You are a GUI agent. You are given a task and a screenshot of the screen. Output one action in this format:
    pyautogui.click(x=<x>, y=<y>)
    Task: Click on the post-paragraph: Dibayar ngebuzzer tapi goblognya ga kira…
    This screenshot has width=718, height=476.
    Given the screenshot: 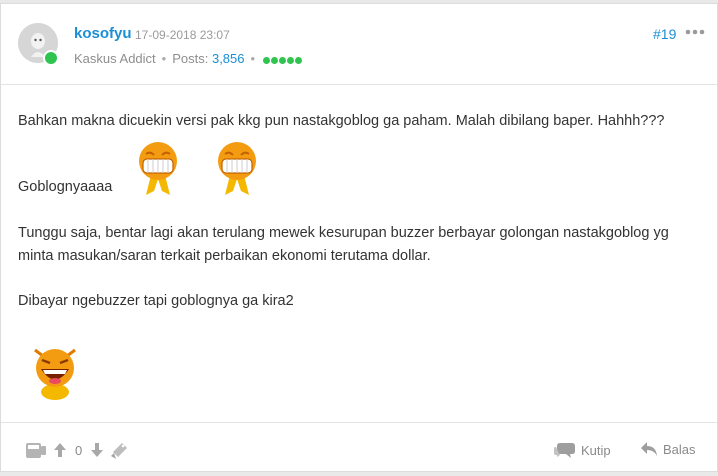 What is the action you would take?
    pyautogui.click(x=156, y=301)
    